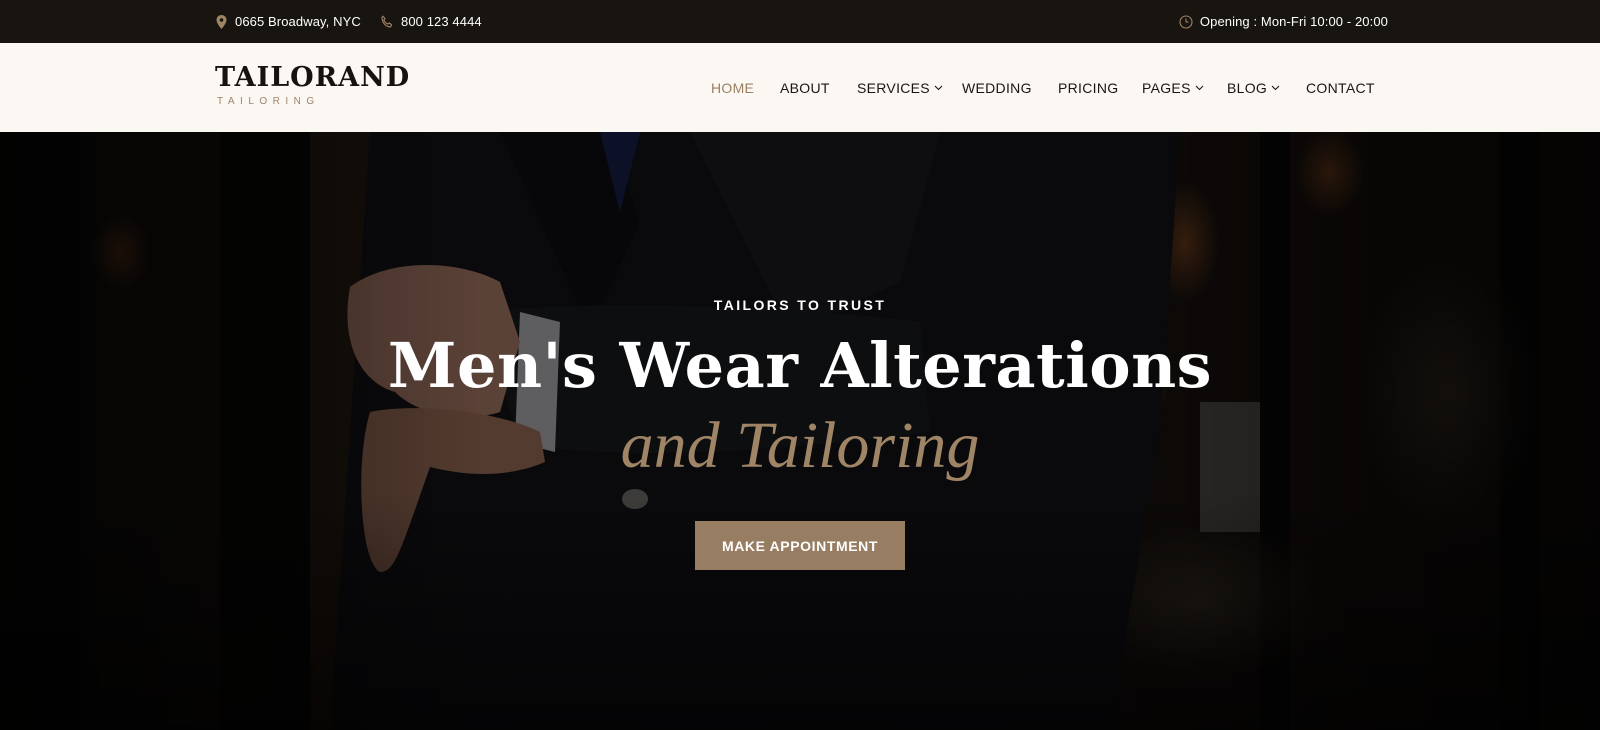 The height and width of the screenshot is (730, 1600). I want to click on nav-item-label: BLOG, so click(1247, 88).